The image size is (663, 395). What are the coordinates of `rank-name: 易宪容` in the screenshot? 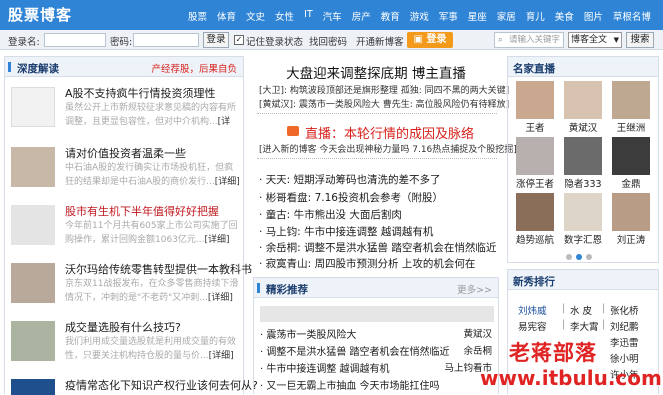 It's located at (532, 326).